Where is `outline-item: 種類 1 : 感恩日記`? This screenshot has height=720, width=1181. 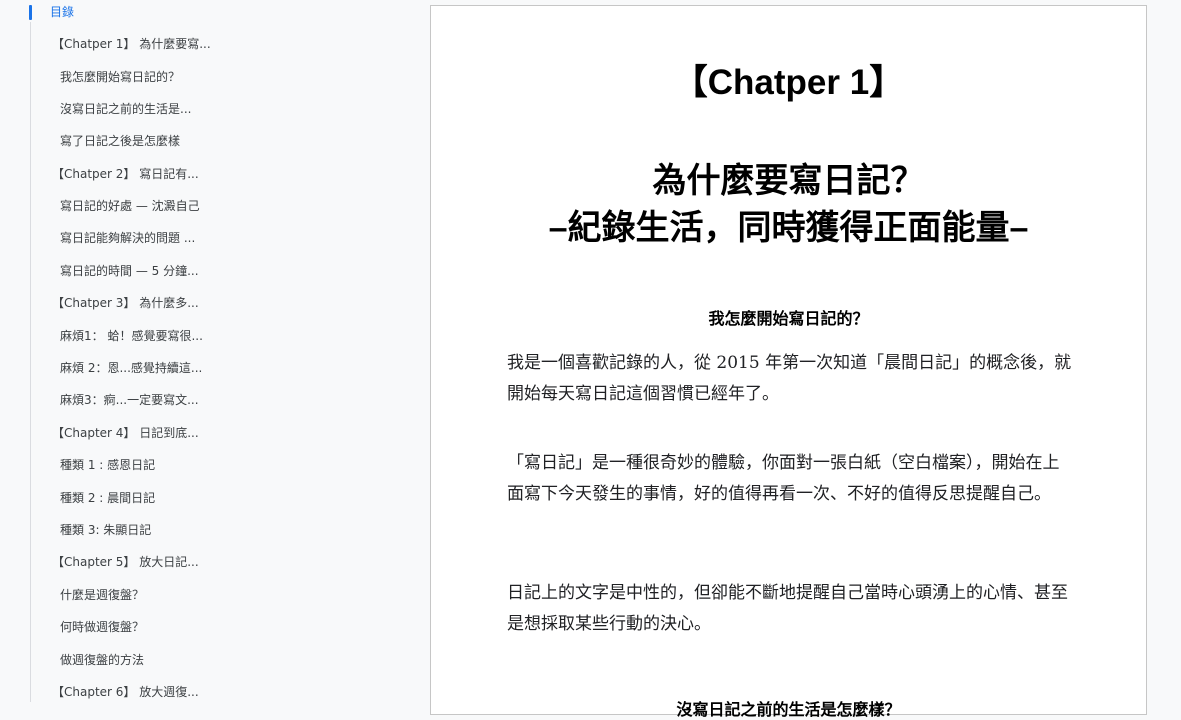
outline-item: 種類 1 : 感恩日記 is located at coordinates (107, 465).